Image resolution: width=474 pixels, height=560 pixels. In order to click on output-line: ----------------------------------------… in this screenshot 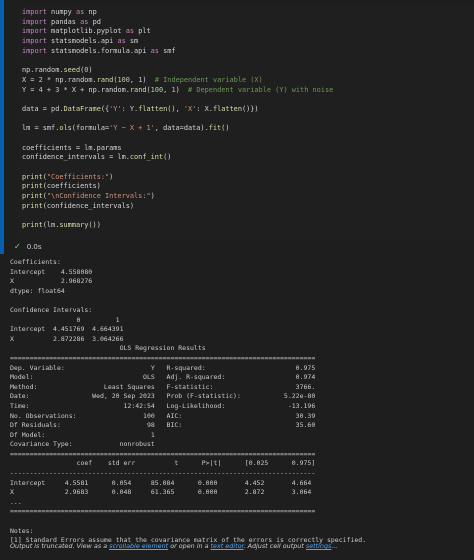, I will do `click(163, 473)`.